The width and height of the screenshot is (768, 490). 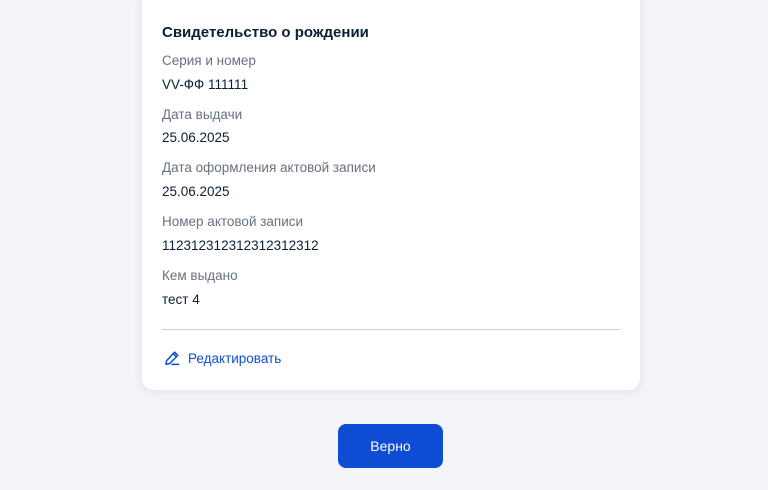 What do you see at coordinates (209, 60) in the screenshot?
I see `field-label-series-number: Серия и номер` at bounding box center [209, 60].